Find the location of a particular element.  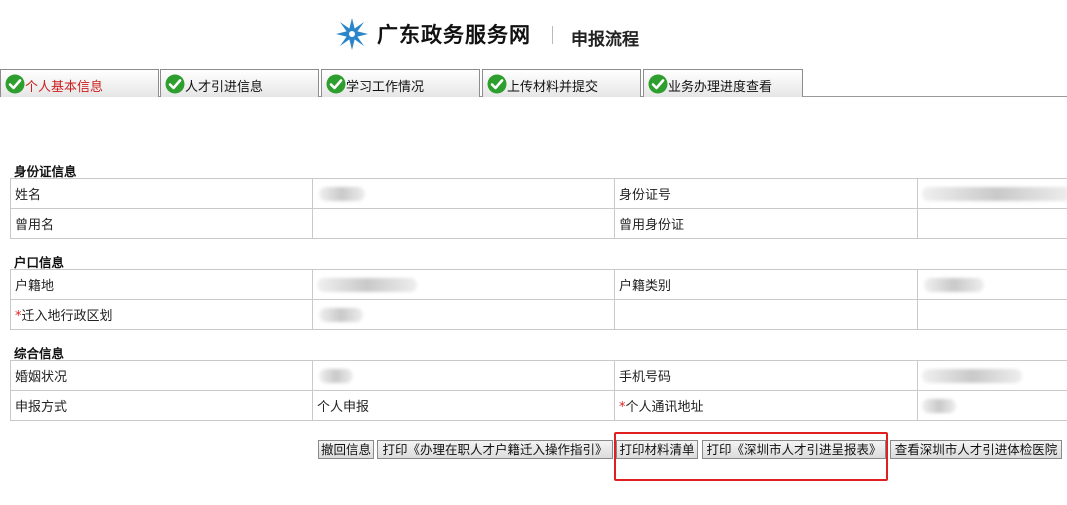

general-info-table: 婚姻状况 手机号码 申报方式 个人申报 *个人通讯地址 is located at coordinates (538, 390).